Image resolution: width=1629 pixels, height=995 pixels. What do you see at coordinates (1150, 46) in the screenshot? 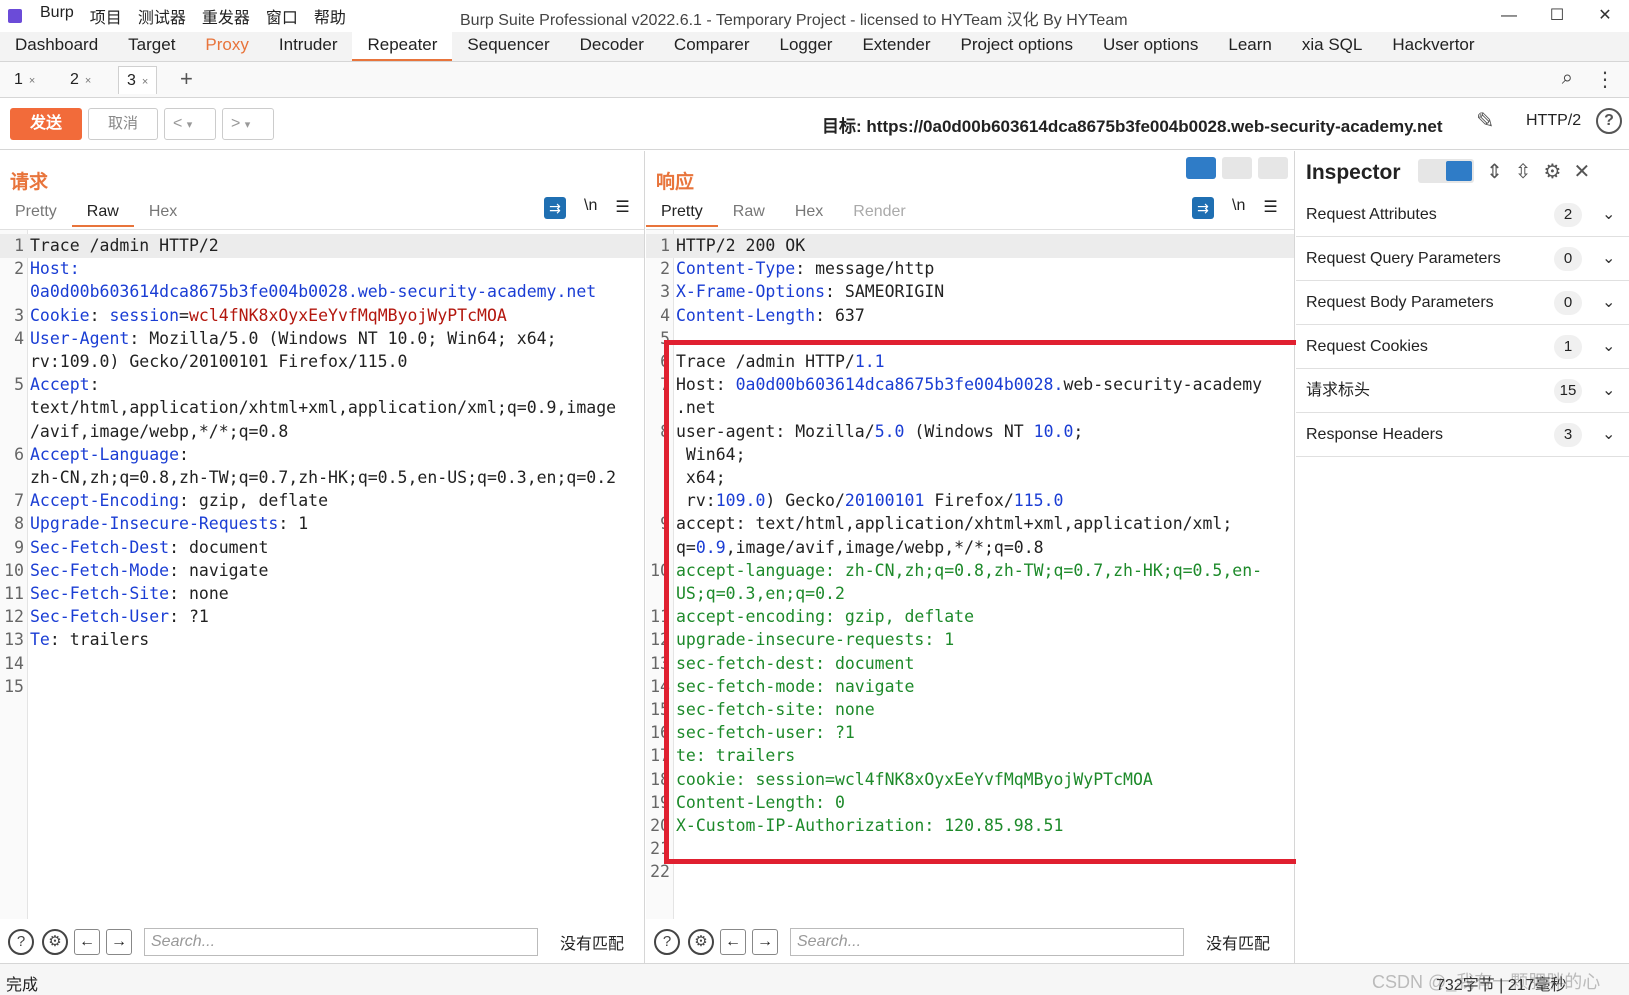
I see `tab-user-options: User options` at bounding box center [1150, 46].